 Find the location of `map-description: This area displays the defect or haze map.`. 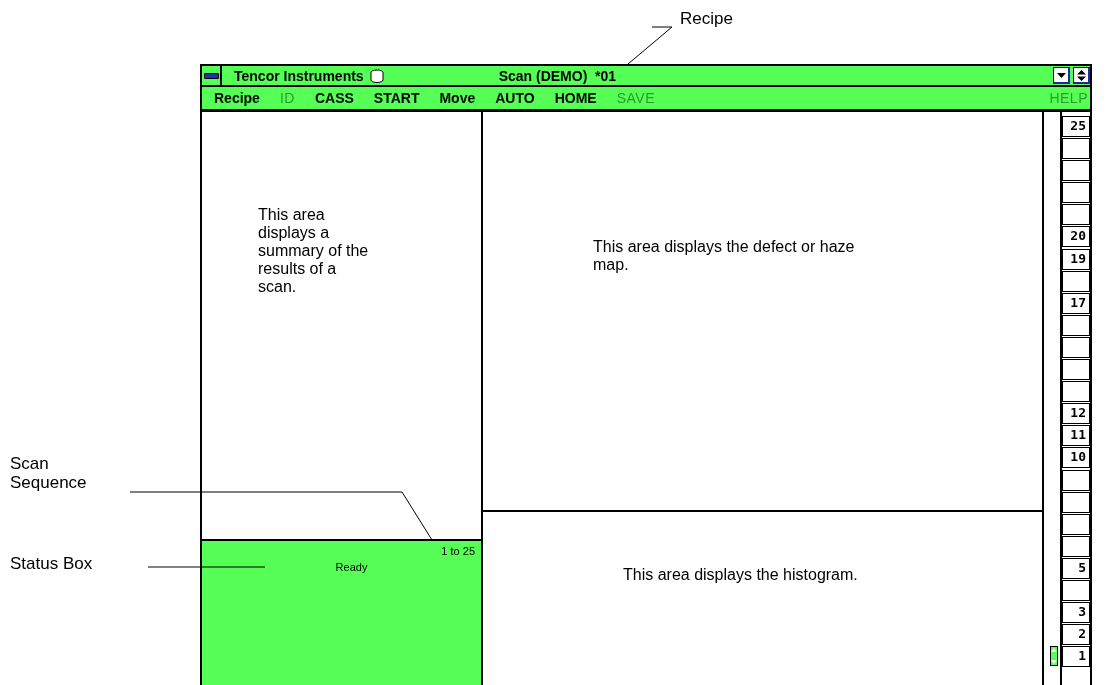

map-description: This area displays the defect or haze map. is located at coordinates (724, 256).